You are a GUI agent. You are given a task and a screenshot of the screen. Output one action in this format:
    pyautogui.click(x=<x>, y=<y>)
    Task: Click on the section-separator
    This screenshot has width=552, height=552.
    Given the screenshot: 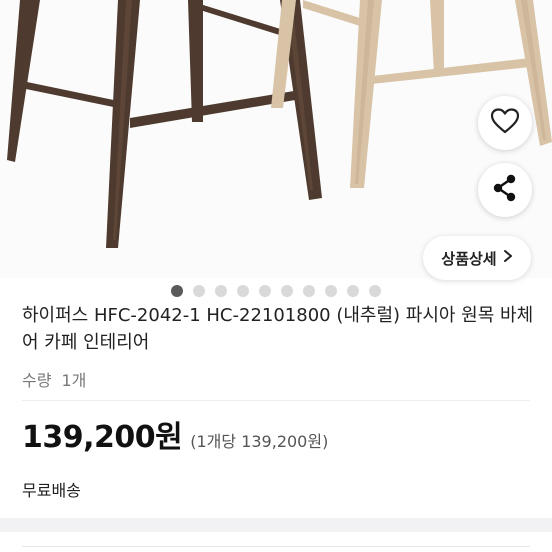 What is the action you would take?
    pyautogui.click(x=276, y=525)
    